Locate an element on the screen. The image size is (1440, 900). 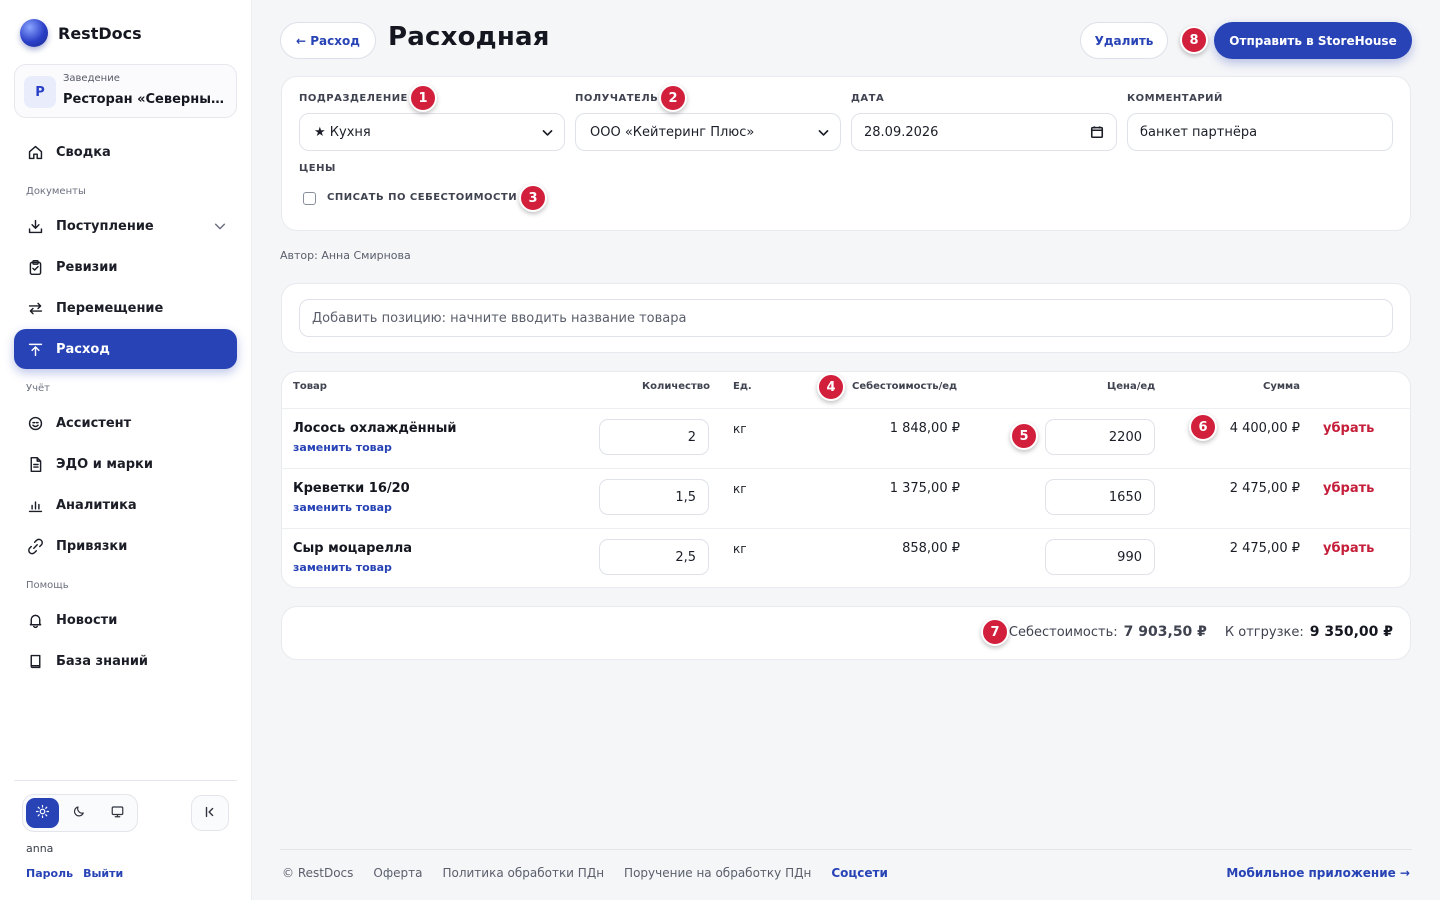
logout-link: Выйти is located at coordinates (103, 873).